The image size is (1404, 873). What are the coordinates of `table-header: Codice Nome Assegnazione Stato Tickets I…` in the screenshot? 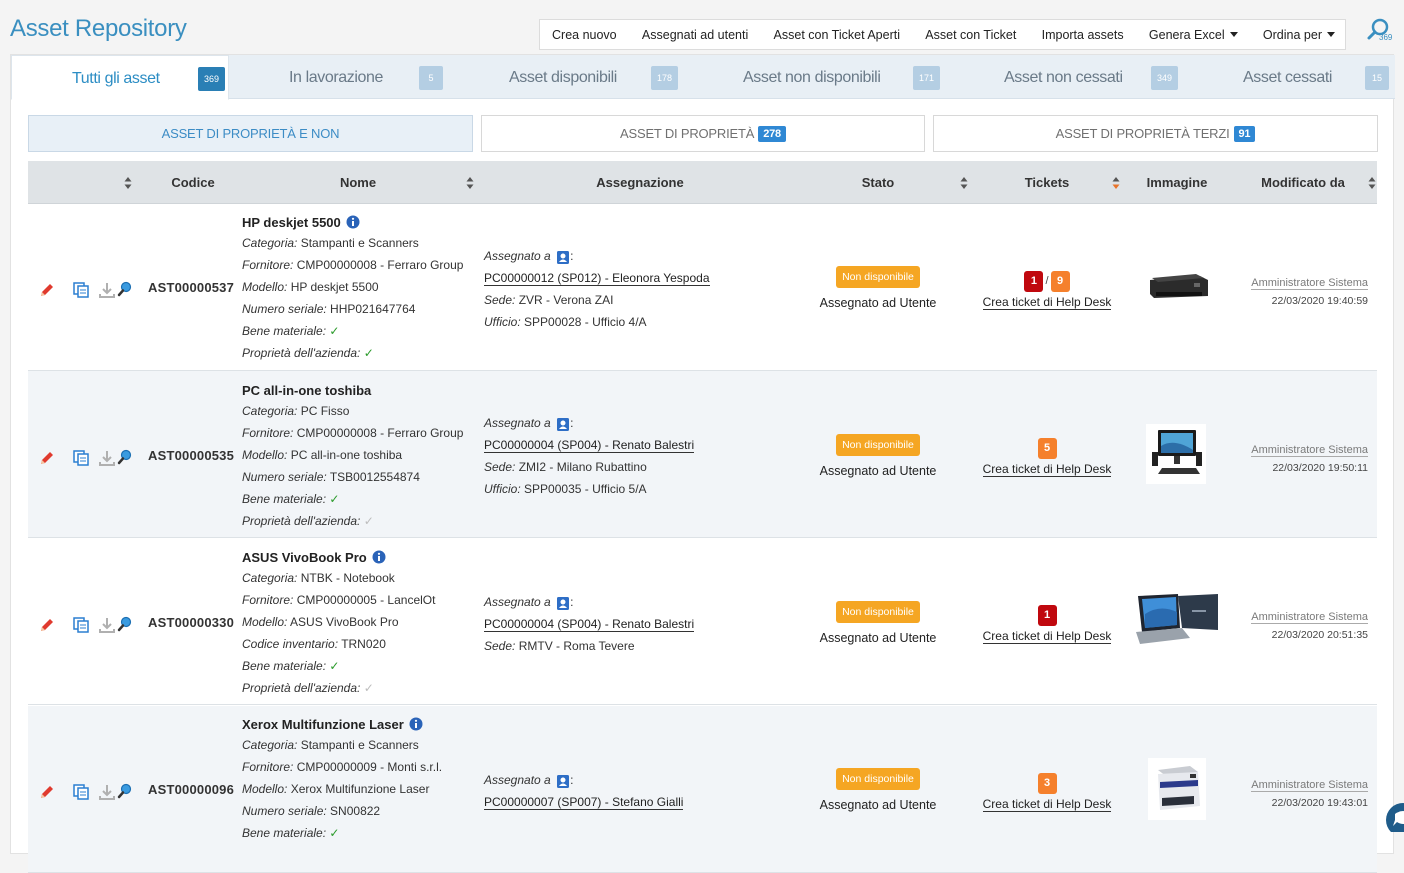 It's located at (702, 182).